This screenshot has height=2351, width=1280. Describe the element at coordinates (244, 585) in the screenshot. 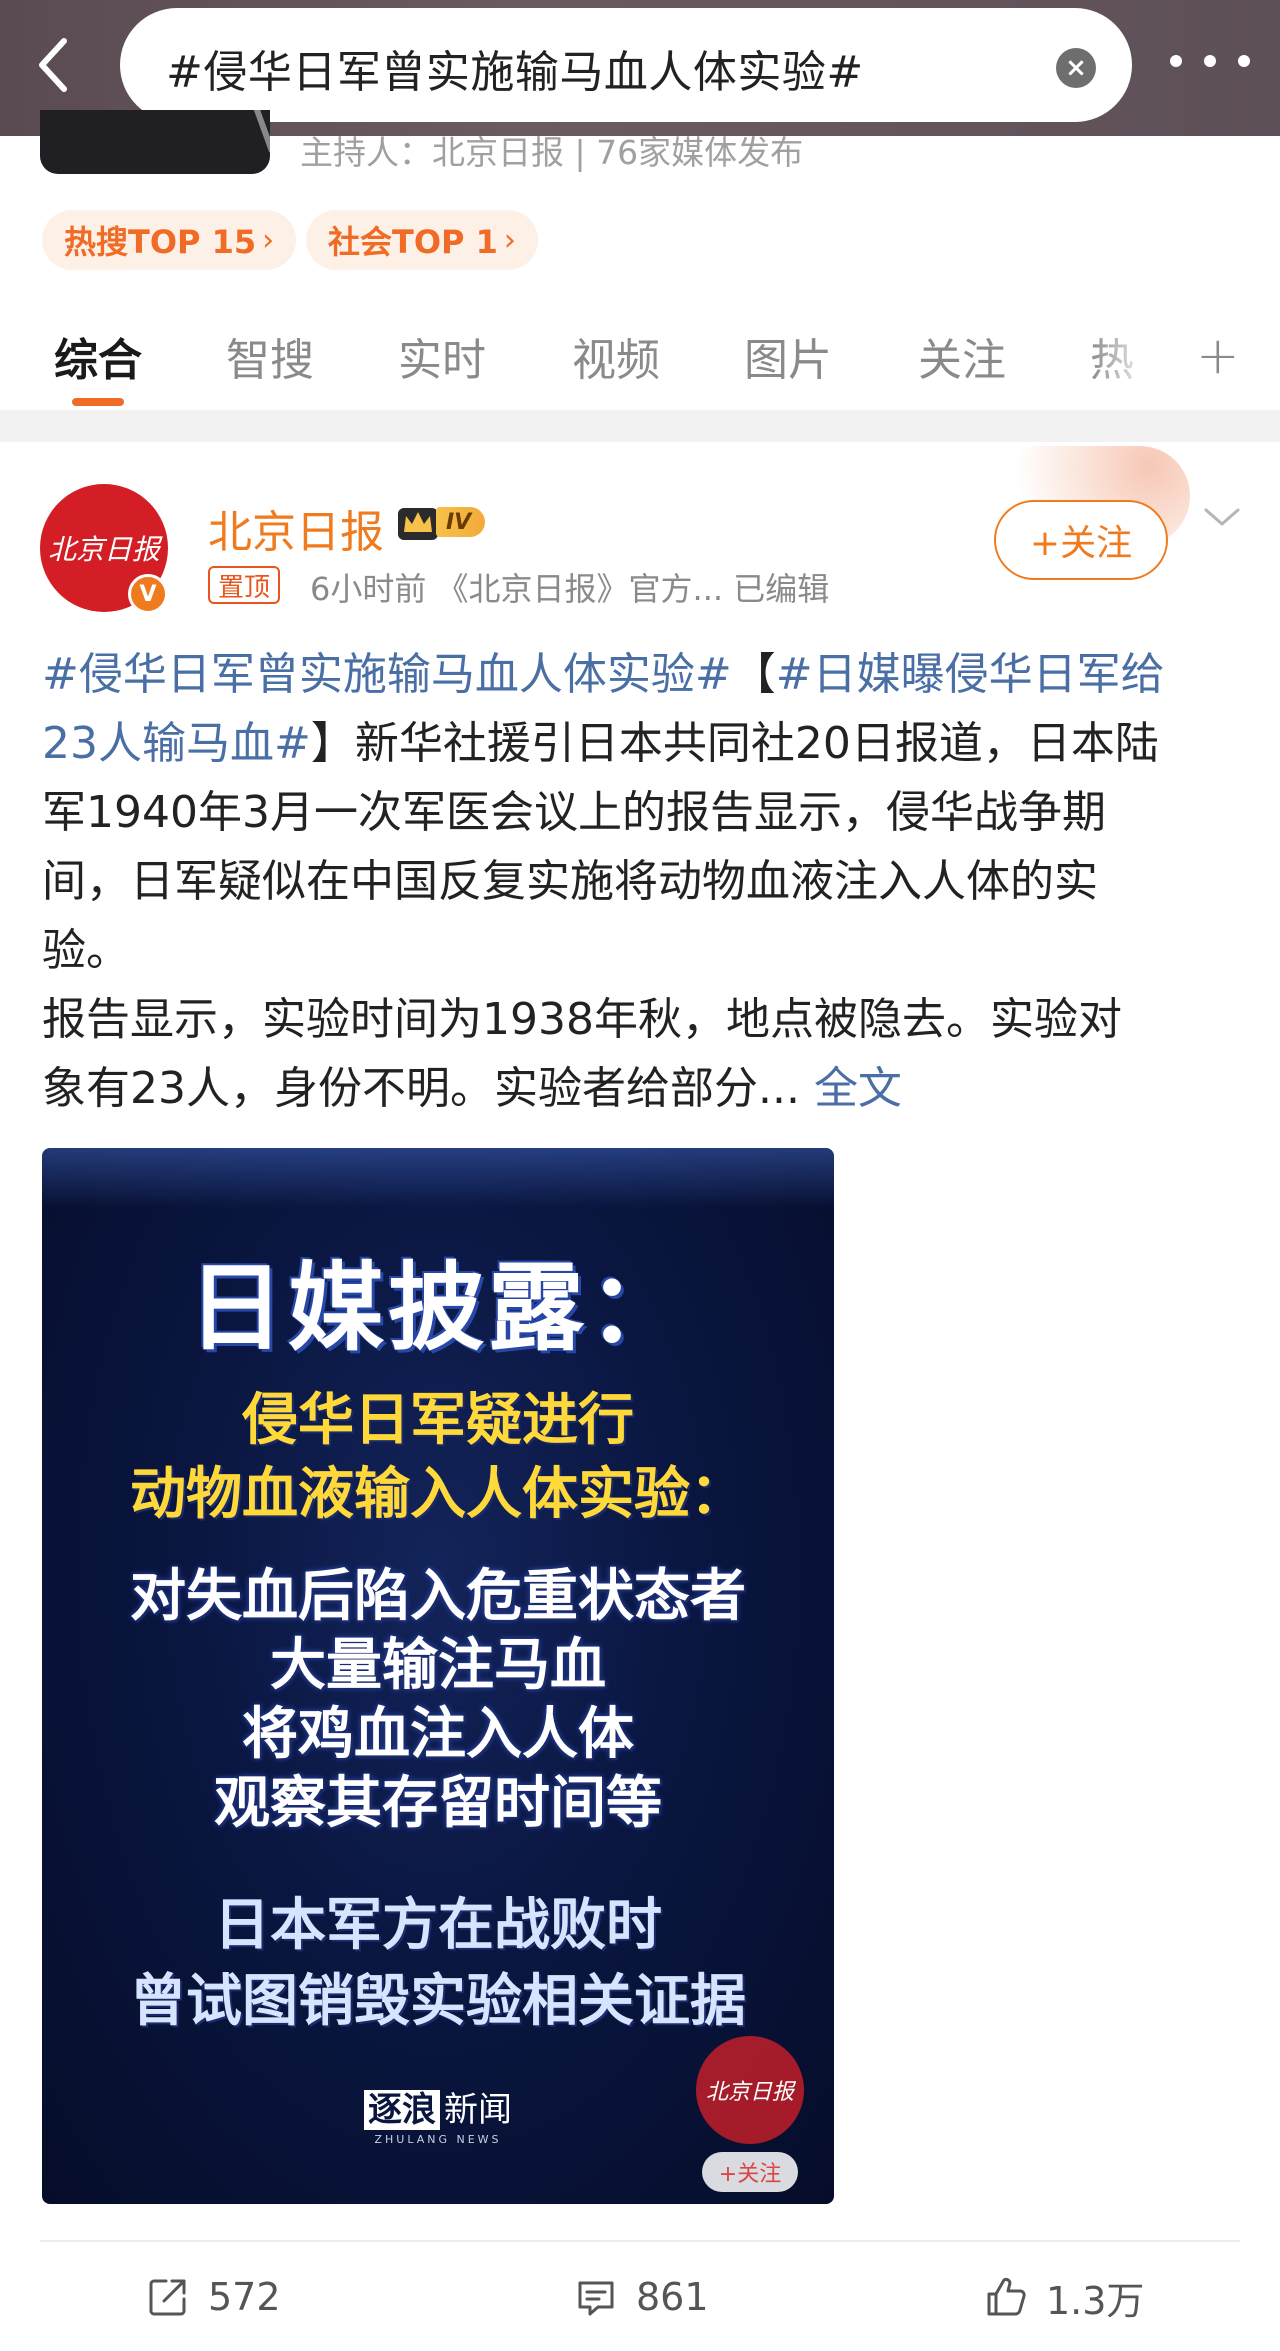

I see `pinned-badge: 置顶` at that location.